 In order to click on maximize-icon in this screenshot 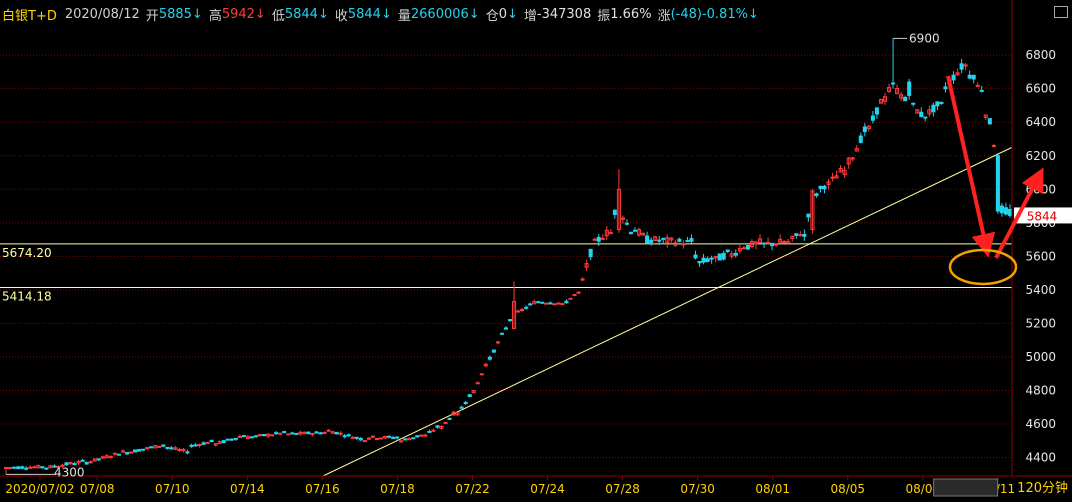, I will do `click(1061, 12)`.